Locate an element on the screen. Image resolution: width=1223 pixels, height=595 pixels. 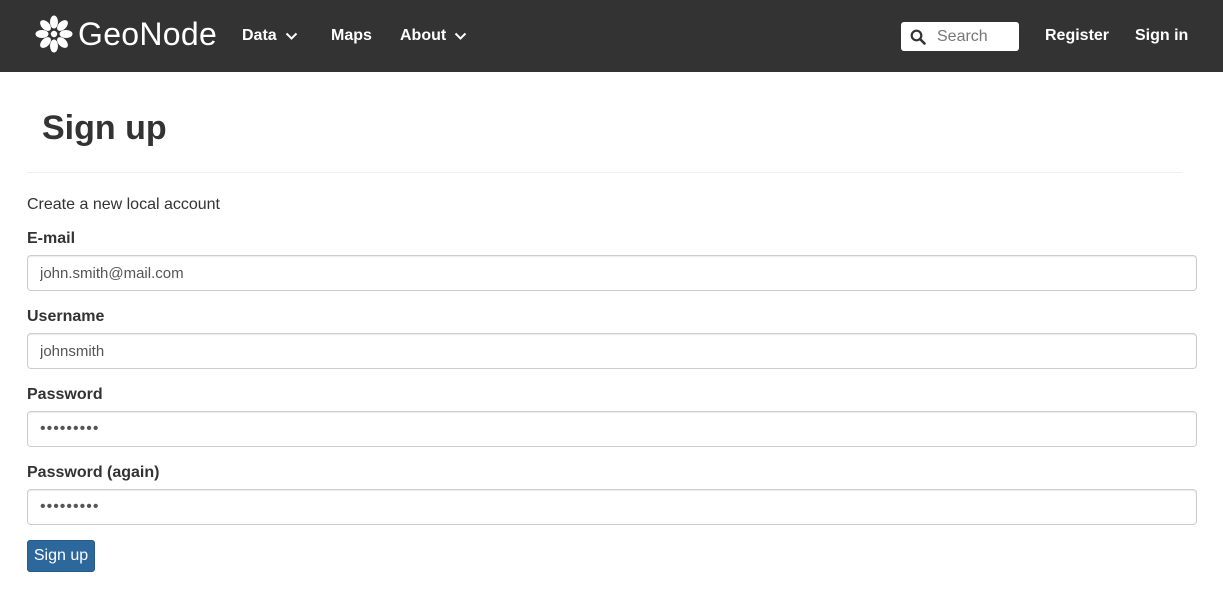
register-label: Register is located at coordinates (1077, 35).